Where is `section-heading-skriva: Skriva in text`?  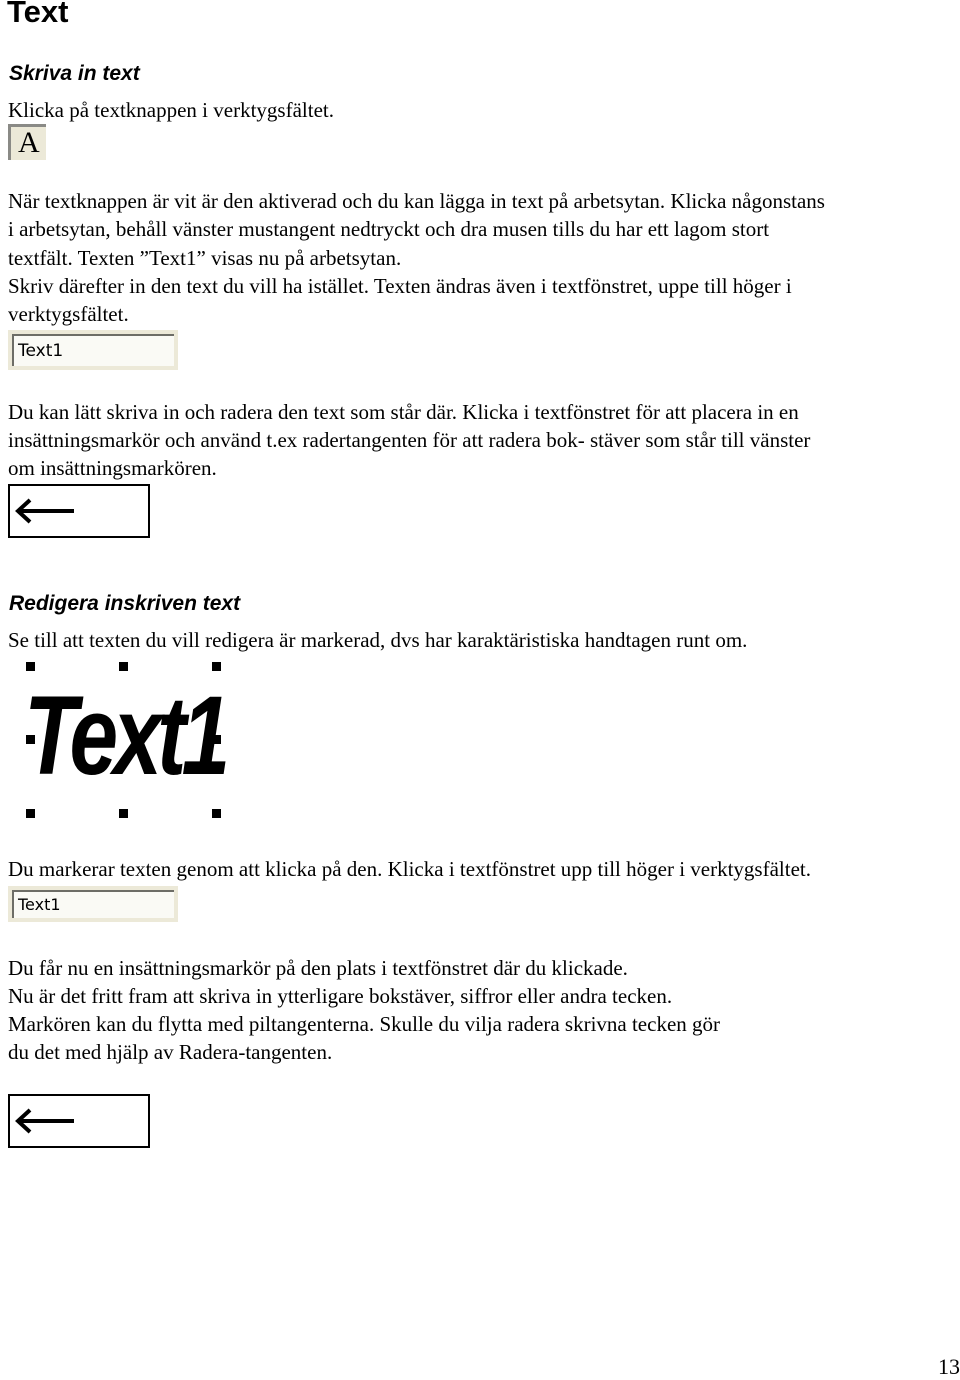
section-heading-skriva: Skriva in text is located at coordinates (74, 73).